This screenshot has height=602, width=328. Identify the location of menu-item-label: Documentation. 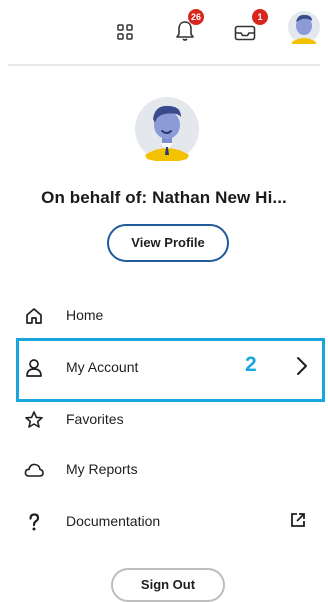
(113, 521).